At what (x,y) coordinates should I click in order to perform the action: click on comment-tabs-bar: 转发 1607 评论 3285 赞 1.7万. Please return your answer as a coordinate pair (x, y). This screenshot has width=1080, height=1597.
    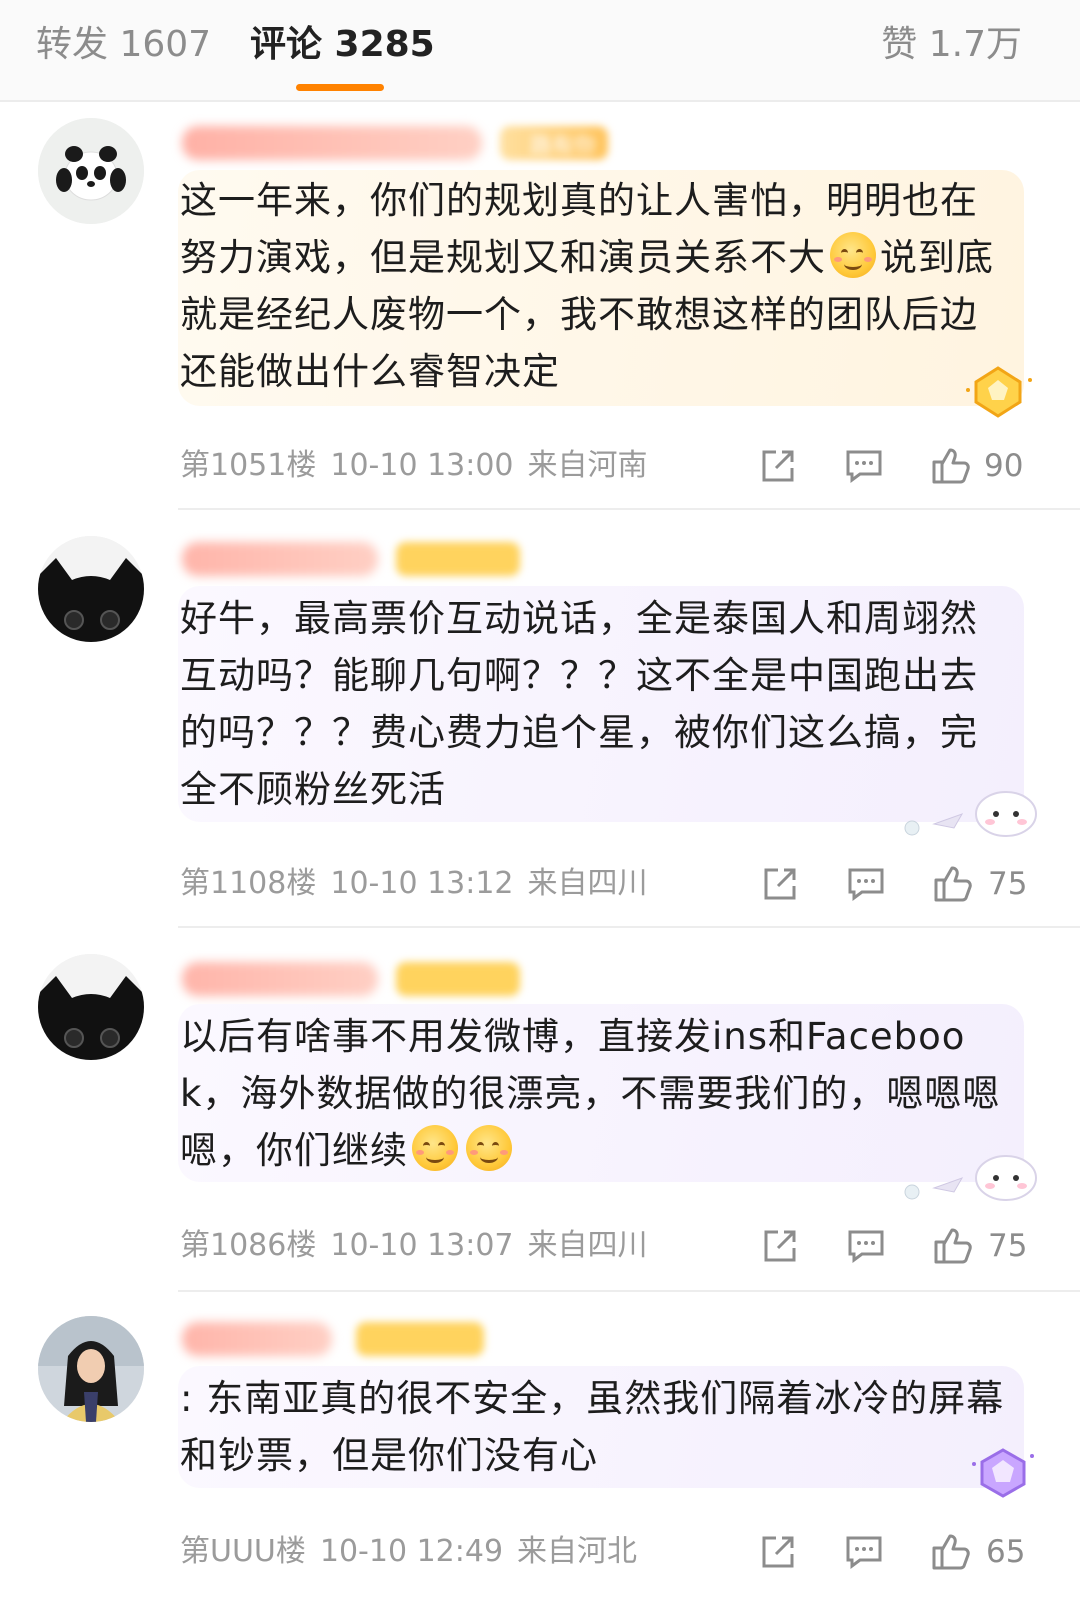
    Looking at the image, I should click on (540, 51).